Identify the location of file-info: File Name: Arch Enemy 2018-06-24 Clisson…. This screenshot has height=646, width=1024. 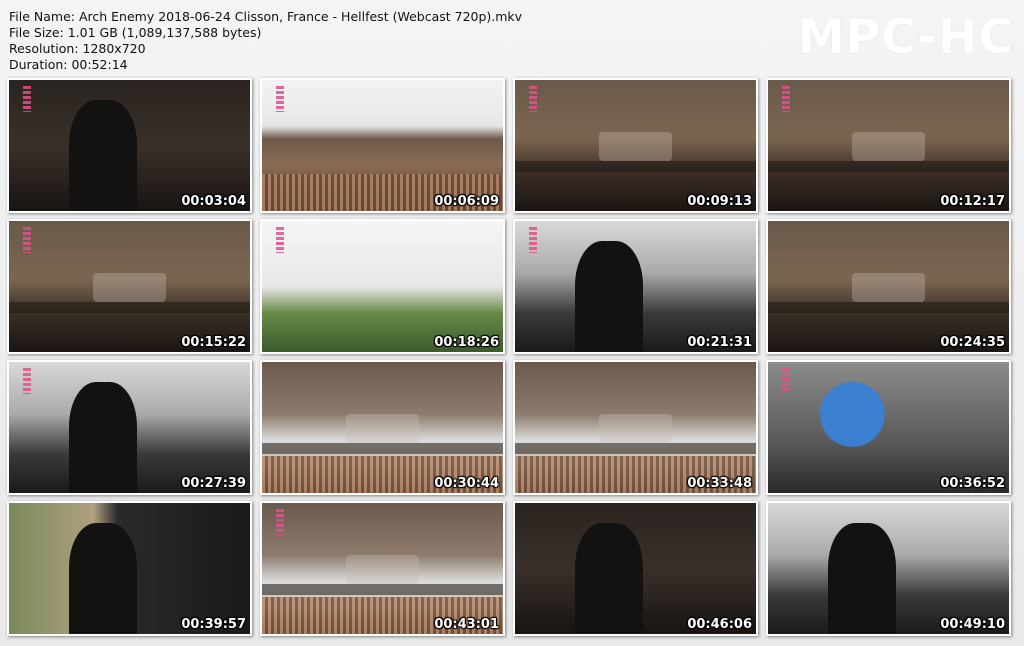
(265, 41).